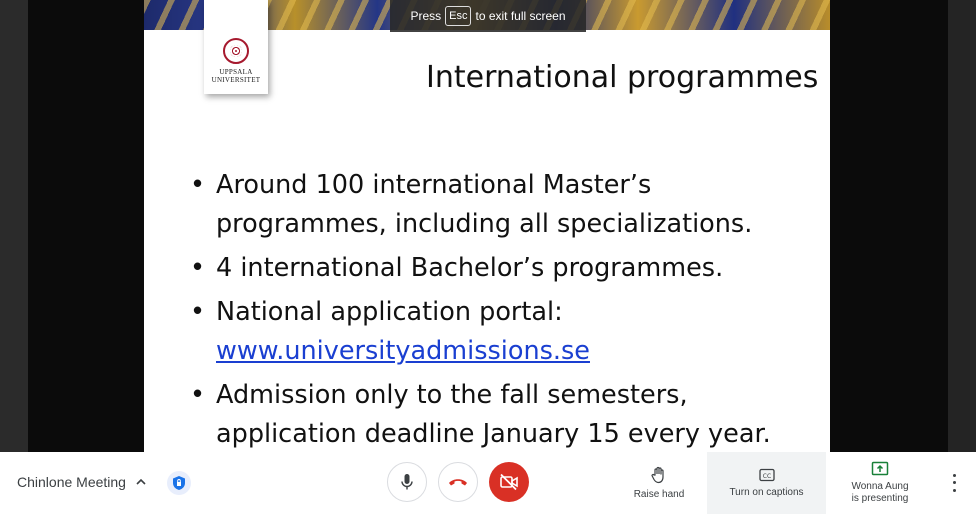 This screenshot has width=976, height=514. I want to click on university-logo: UPPSALA UNIVERSITET, so click(236, 47).